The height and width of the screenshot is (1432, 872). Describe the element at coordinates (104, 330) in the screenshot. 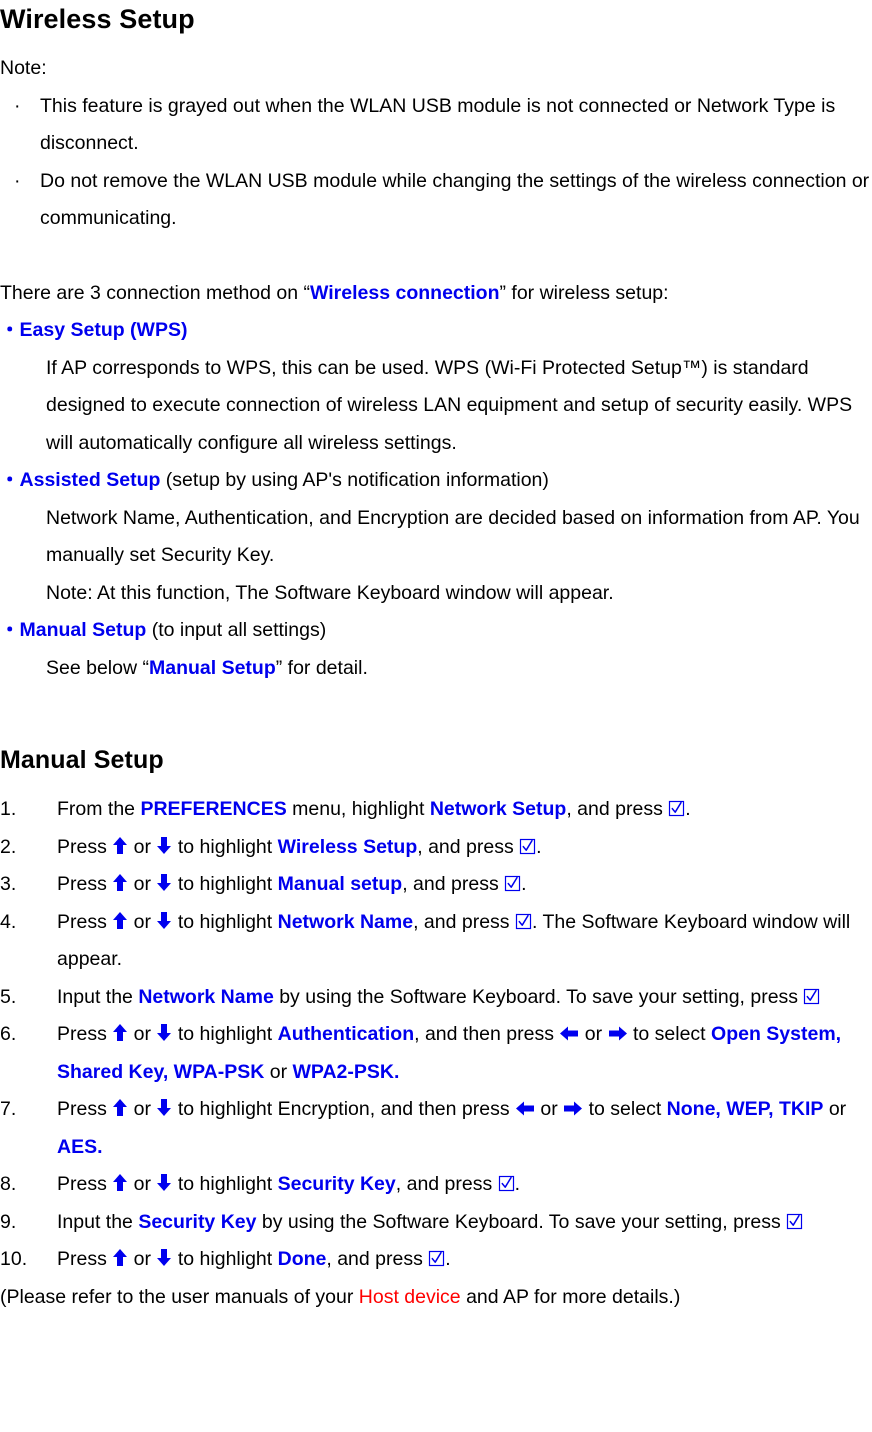

I see `method-title: Easy Setup (WPS)` at that location.